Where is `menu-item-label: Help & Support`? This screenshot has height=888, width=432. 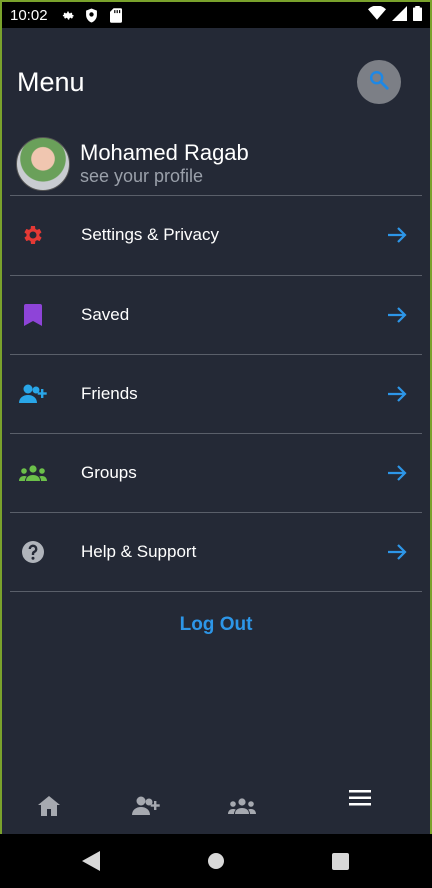 menu-item-label: Help & Support is located at coordinates (139, 551).